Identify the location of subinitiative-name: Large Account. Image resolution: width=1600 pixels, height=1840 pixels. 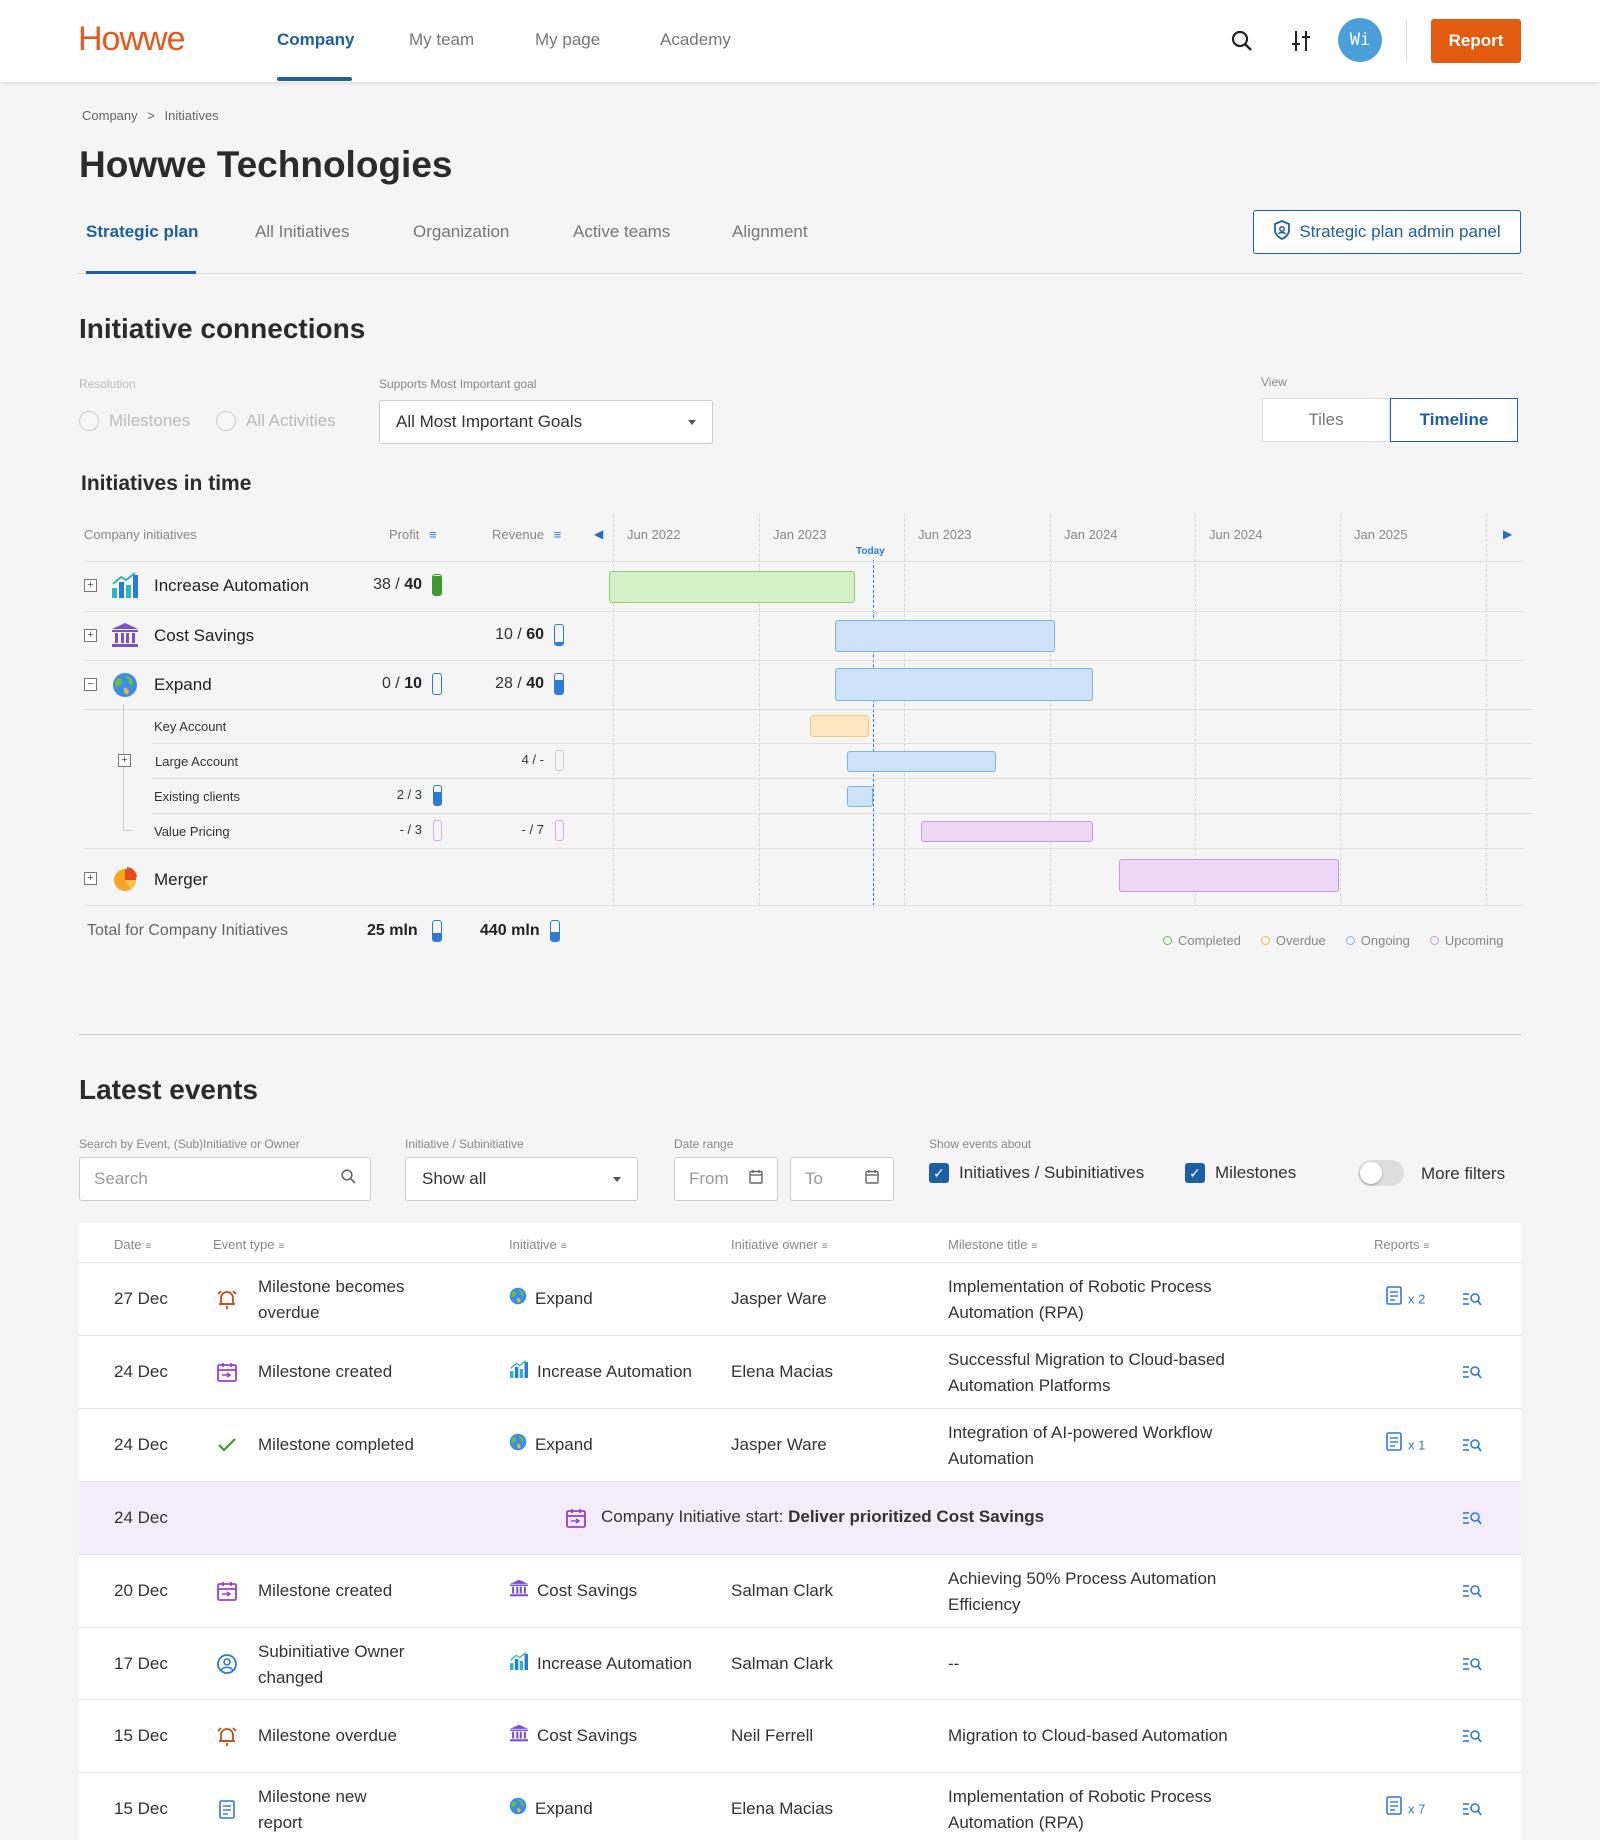
(196, 761).